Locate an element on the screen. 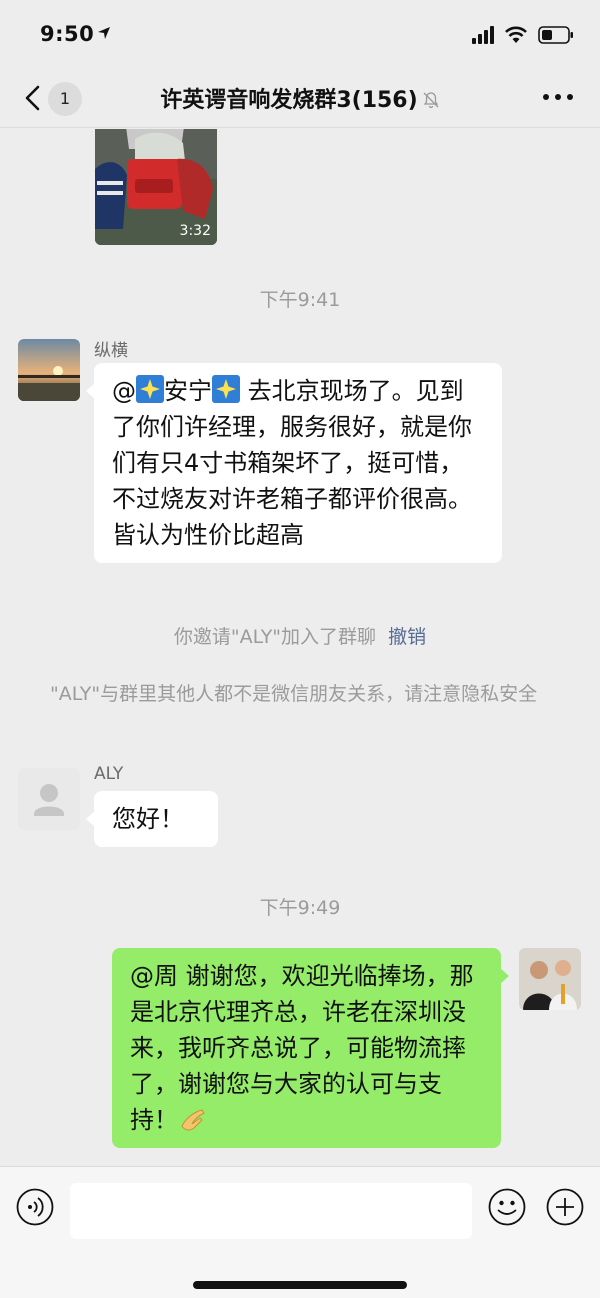 Image resolution: width=600 pixels, height=1298 pixels. avatar-sunset-image is located at coordinates (49, 370).